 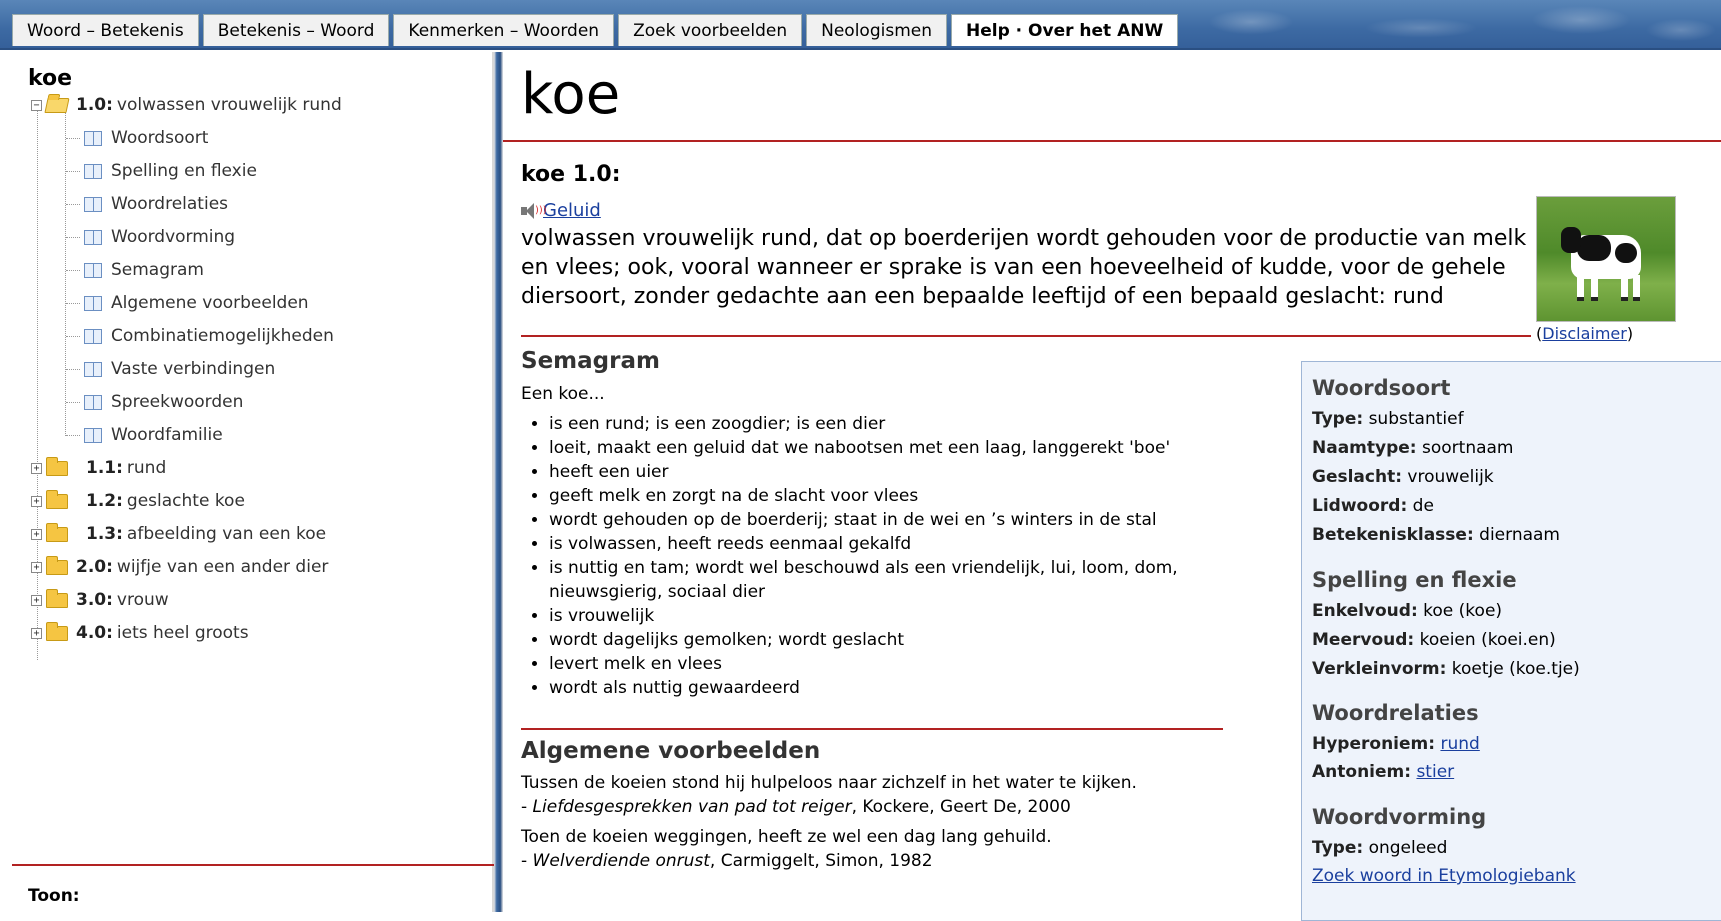 What do you see at coordinates (140, 633) in the screenshot?
I see `tree-node-4-0: + 4.0: iets heel groots` at bounding box center [140, 633].